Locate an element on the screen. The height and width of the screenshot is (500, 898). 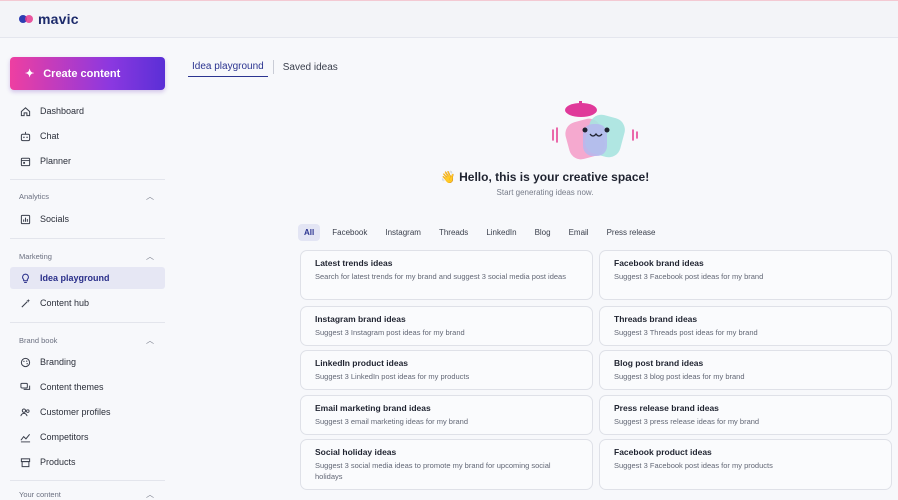
sidebar-item-label: Competitors is located at coordinates (64, 437).